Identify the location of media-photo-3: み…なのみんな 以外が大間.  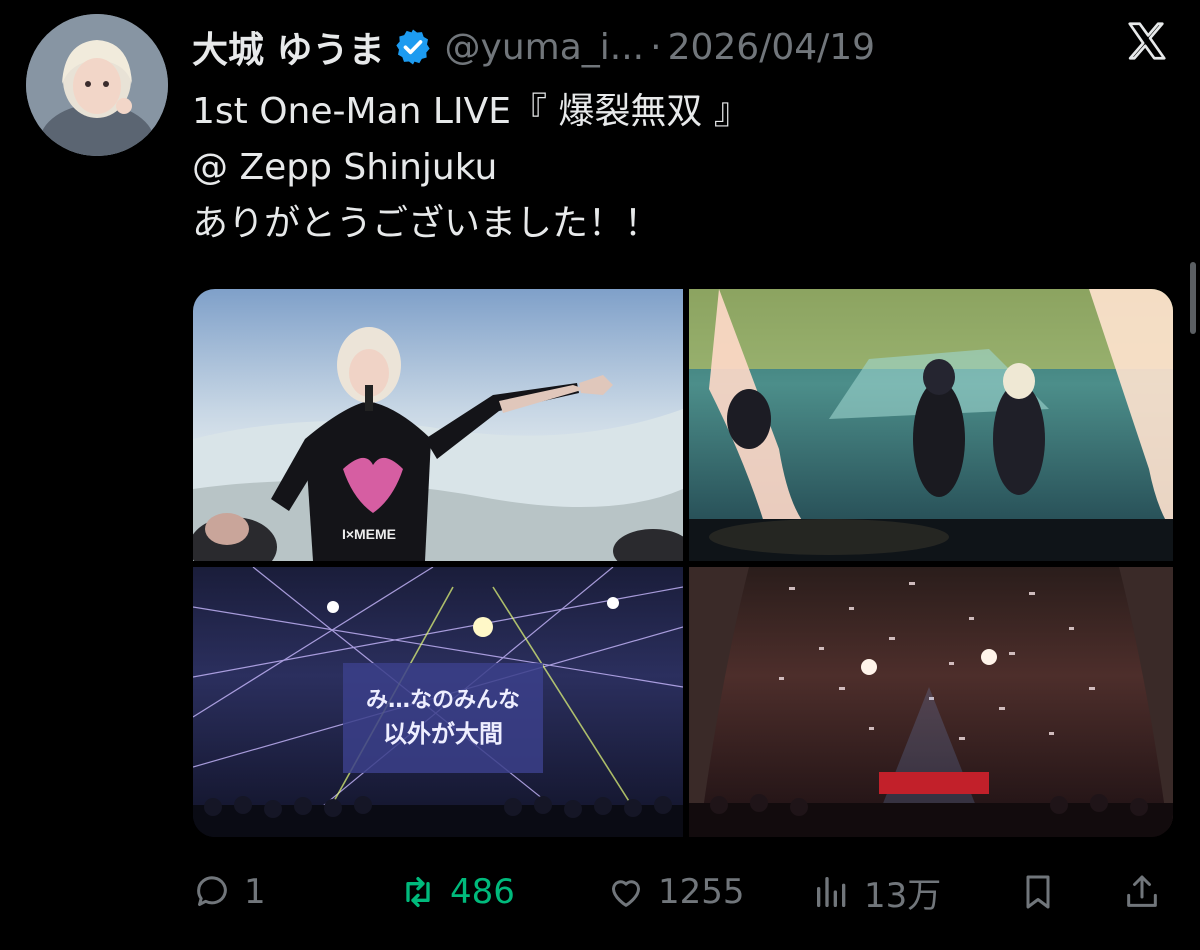
(438, 702).